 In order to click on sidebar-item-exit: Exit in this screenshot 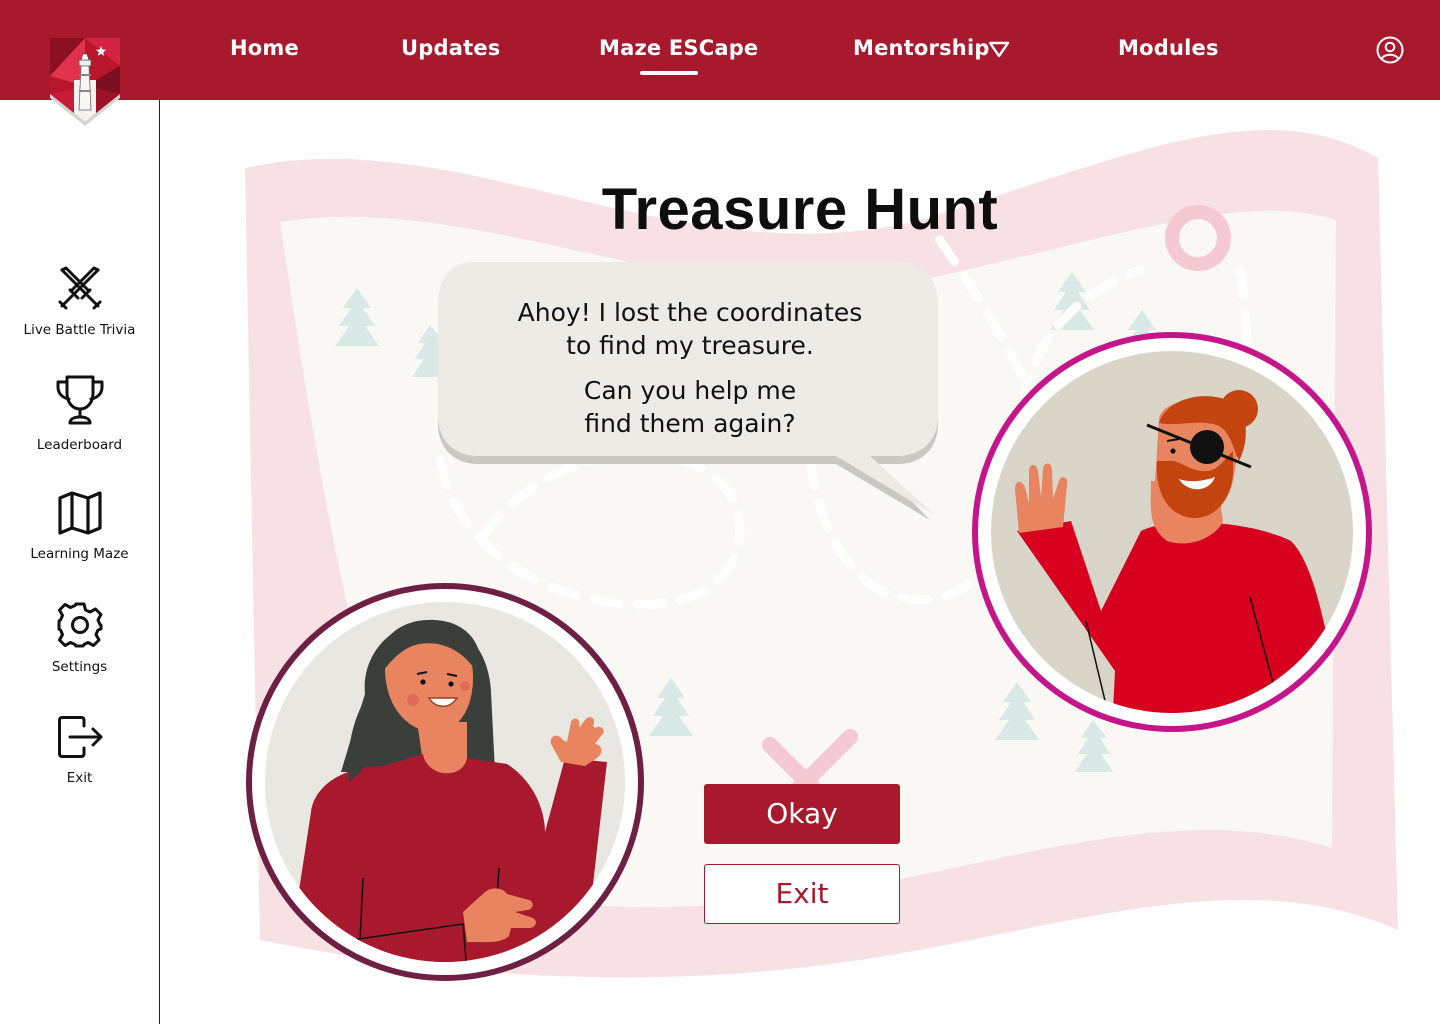, I will do `click(79, 750)`.